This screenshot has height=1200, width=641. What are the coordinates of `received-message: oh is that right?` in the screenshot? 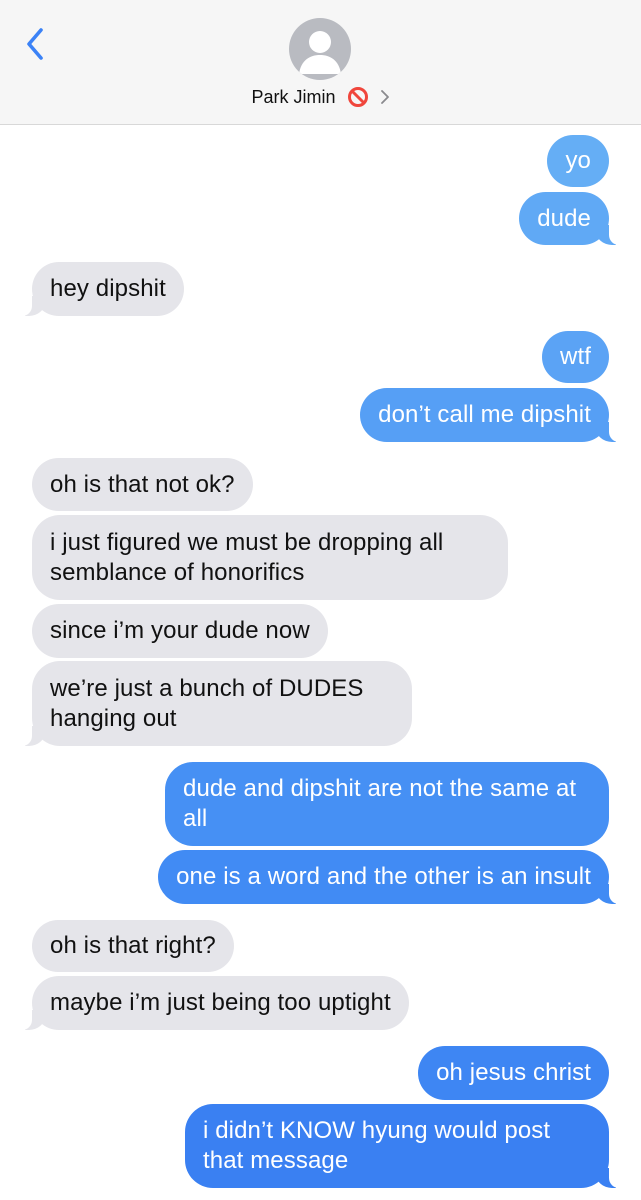 It's located at (133, 946).